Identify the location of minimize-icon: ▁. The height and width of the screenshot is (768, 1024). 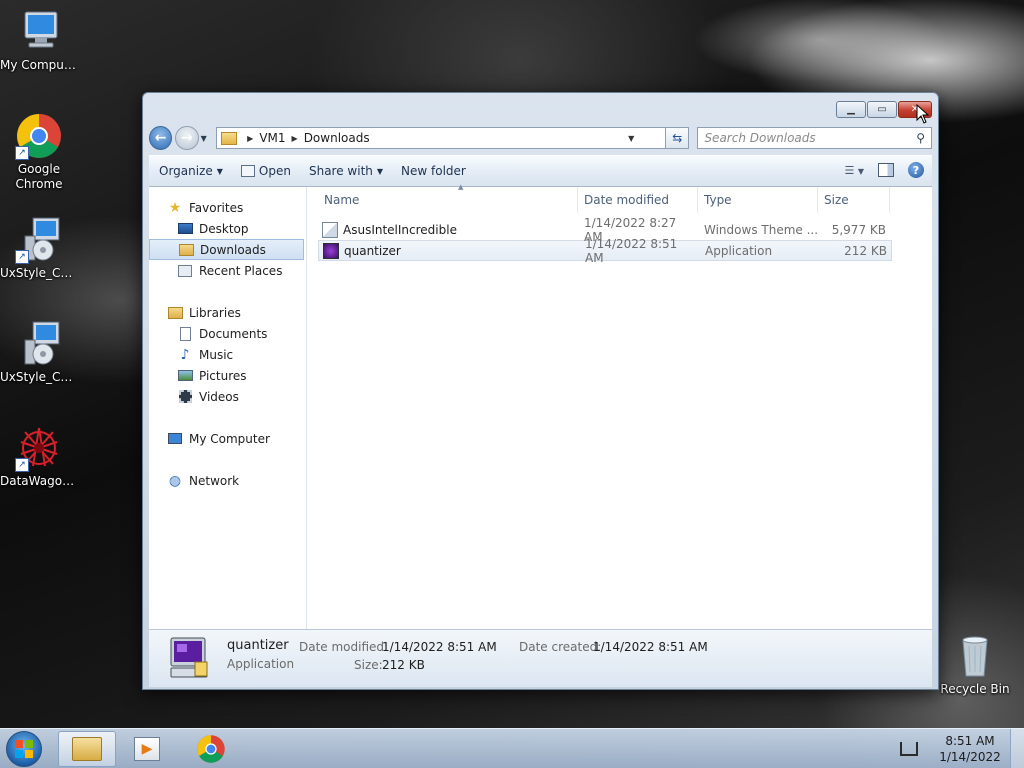
(851, 109).